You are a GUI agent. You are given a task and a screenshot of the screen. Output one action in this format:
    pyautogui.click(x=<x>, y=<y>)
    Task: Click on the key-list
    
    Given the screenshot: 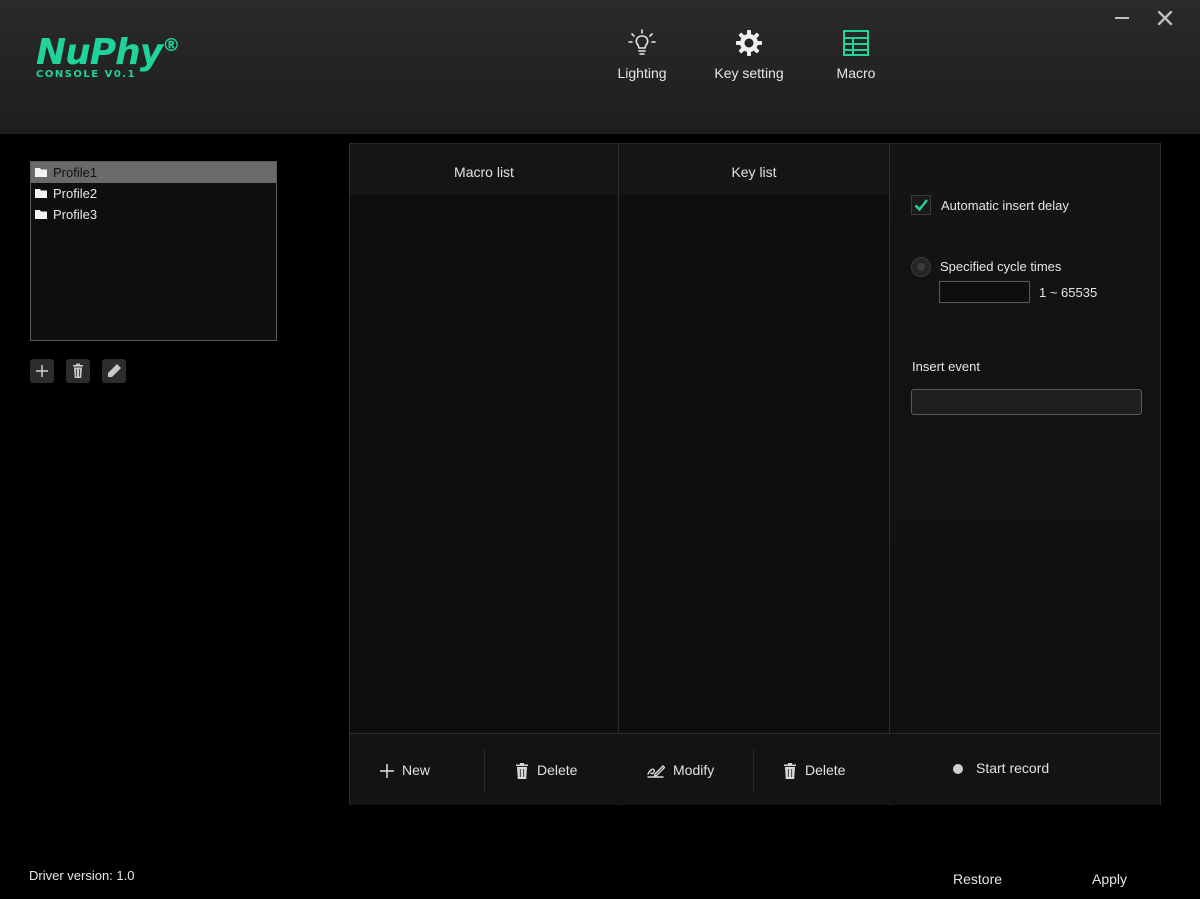 What is the action you would take?
    pyautogui.click(x=754, y=463)
    